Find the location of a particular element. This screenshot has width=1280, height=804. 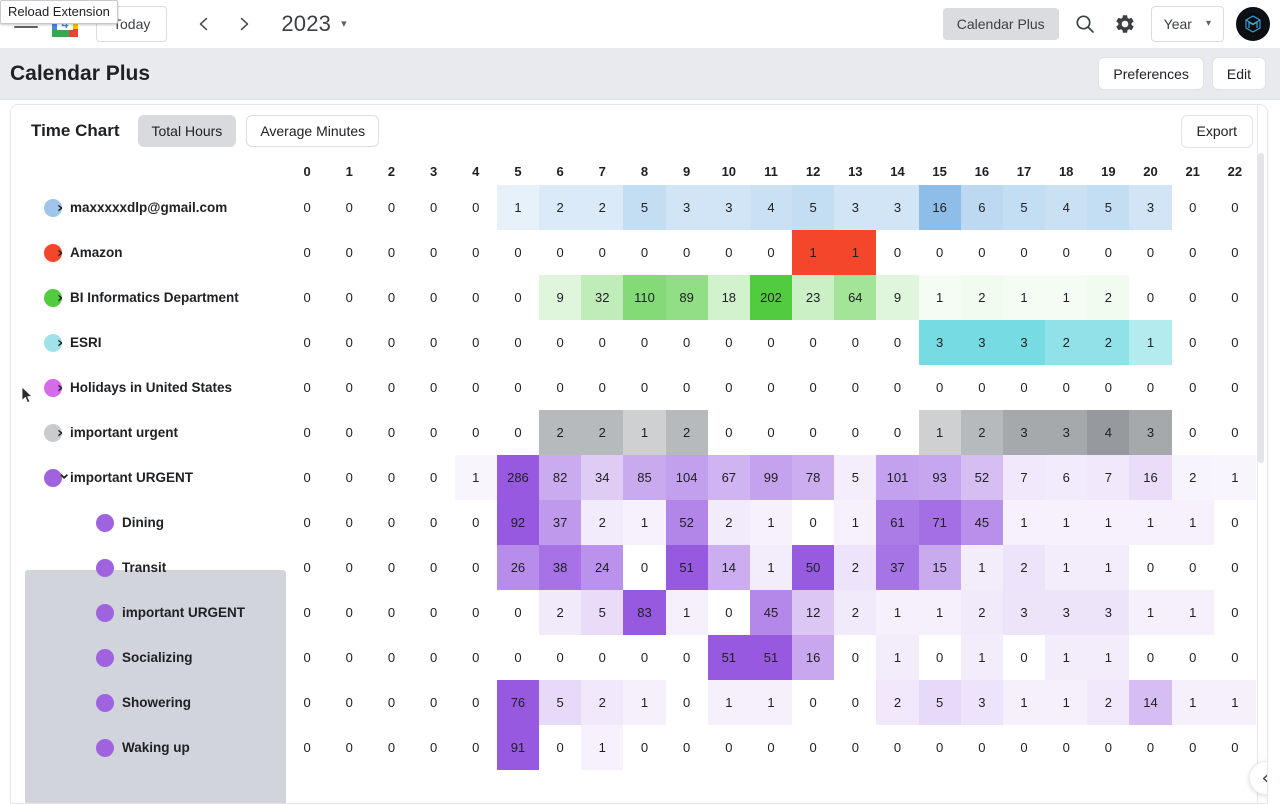

vertical-scrollbar-thumb is located at coordinates (1261, 308).